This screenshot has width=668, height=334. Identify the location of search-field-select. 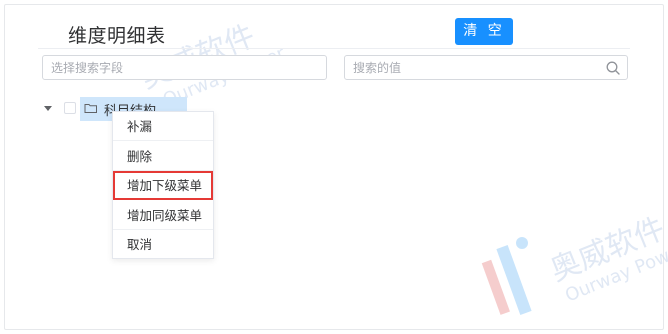
(184, 67).